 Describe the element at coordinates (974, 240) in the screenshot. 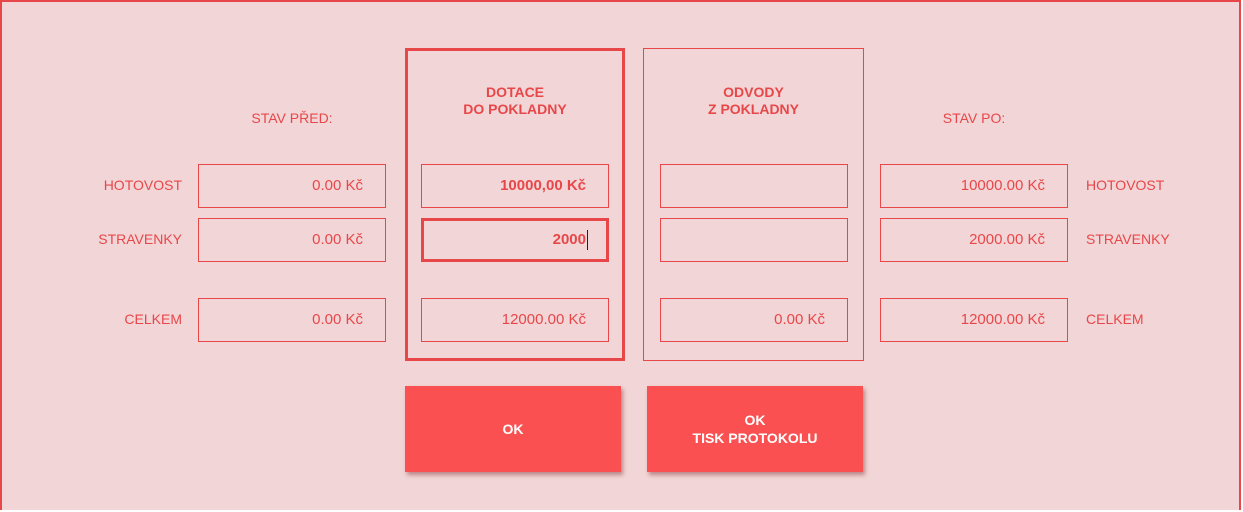

I see `stav-po-stravenky-field: 2000.00 Kč` at that location.